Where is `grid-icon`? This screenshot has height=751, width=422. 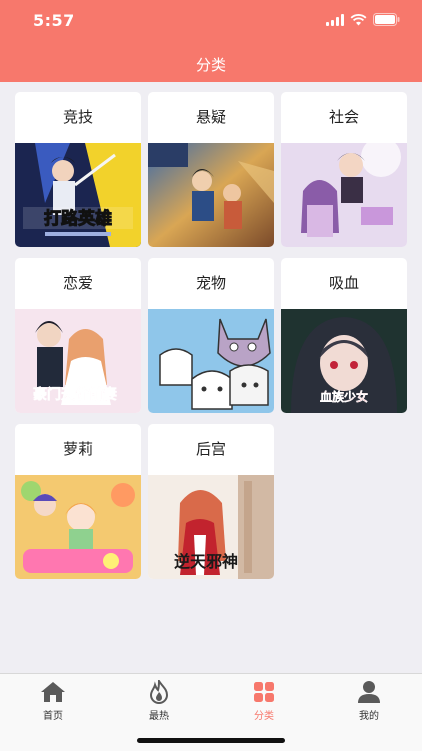 grid-icon is located at coordinates (264, 692).